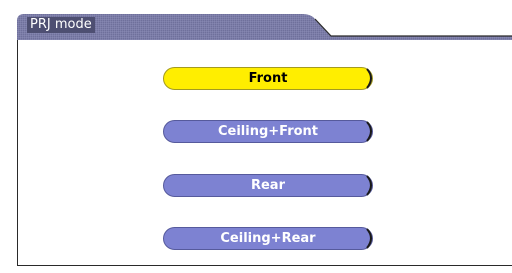 This screenshot has height=273, width=512. I want to click on ceiling-front-option-label: Ceiling+Front, so click(268, 131).